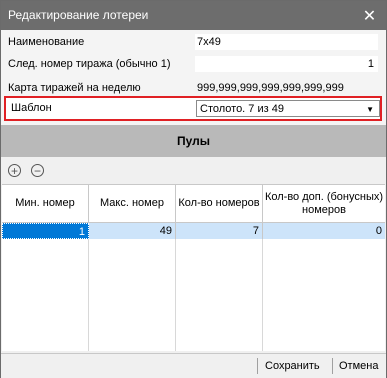 Image resolution: width=387 pixels, height=378 pixels. Describe the element at coordinates (193, 15) in the screenshot. I see `title-bar: Редактирование лотереи ✕` at that location.